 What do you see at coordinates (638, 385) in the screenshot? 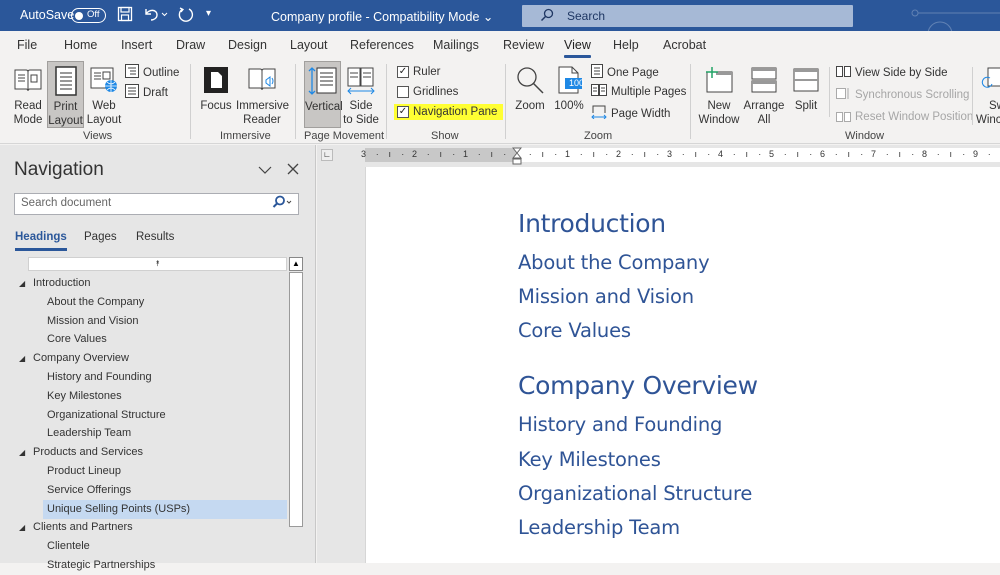
I see `heading-1: Company Overview` at bounding box center [638, 385].